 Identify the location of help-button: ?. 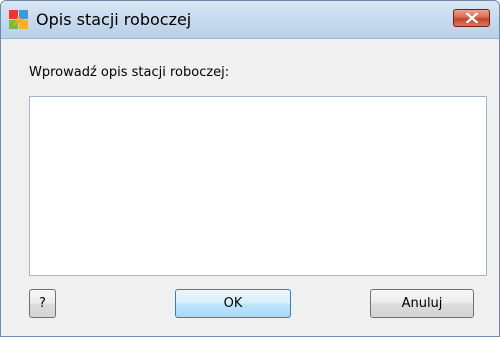
(42, 303).